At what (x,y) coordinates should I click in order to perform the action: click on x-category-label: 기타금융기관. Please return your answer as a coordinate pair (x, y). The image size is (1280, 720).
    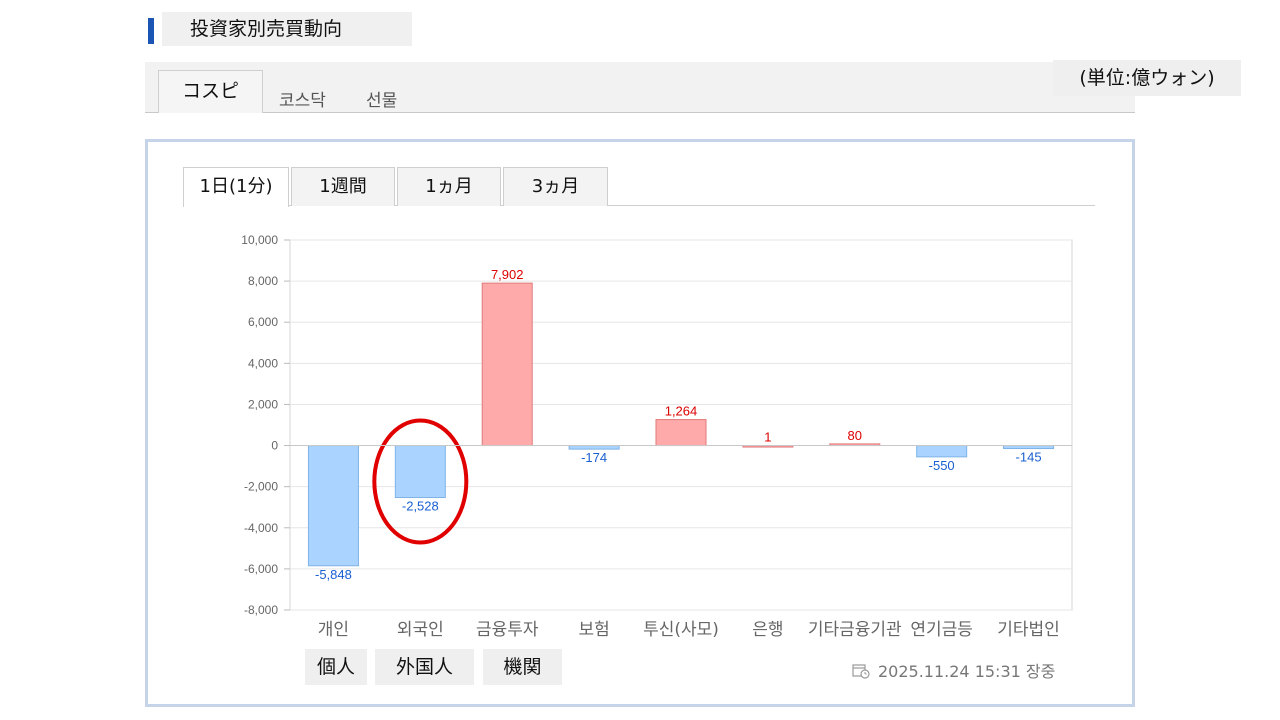
    Looking at the image, I should click on (855, 630).